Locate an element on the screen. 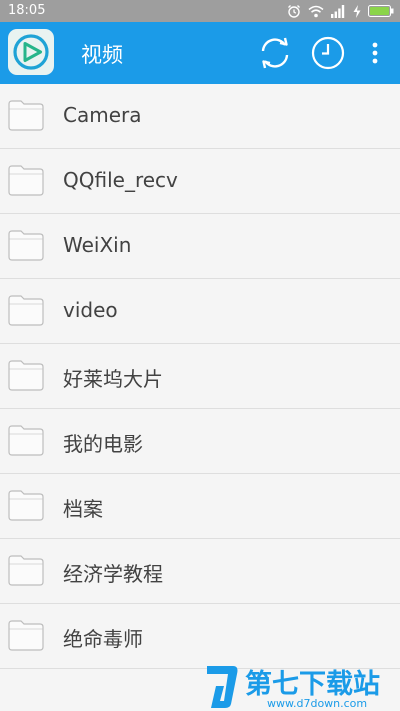 Image resolution: width=400 pixels, height=711 pixels. folder-item: 经济学教程 is located at coordinates (200, 571).